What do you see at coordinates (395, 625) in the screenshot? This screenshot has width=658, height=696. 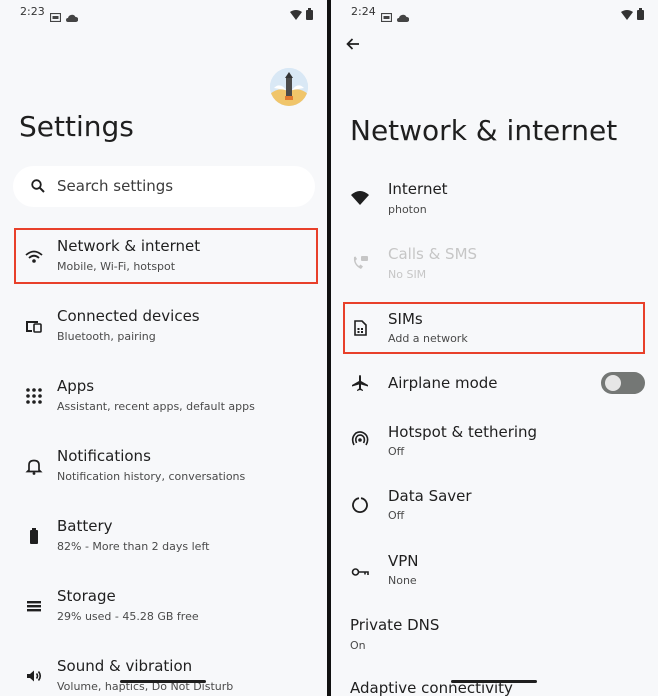 I see `item-title: Private DNS` at bounding box center [395, 625].